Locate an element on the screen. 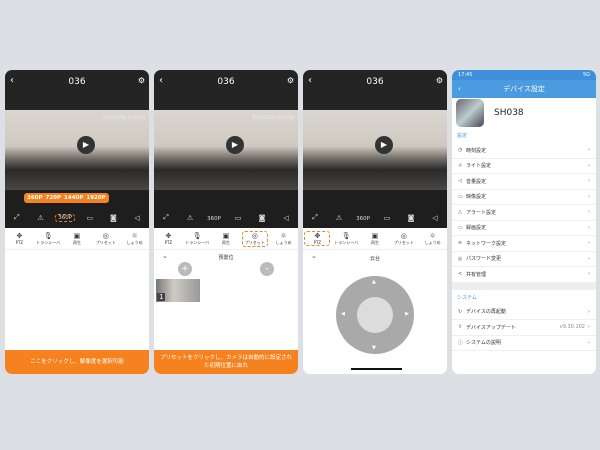  system-item: ↻ デバイスの再起動 › is located at coordinates (524, 312).